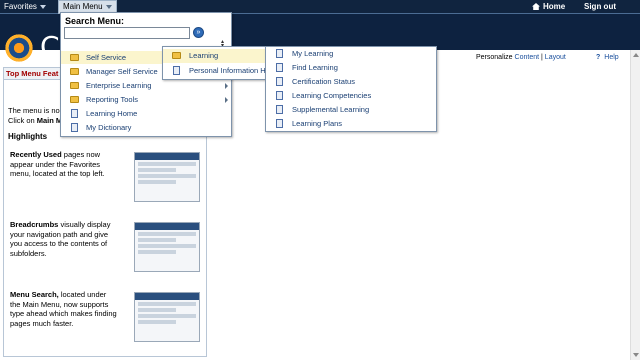 The height and width of the screenshot is (360, 640). I want to click on scroll-up-icon, so click(636, 55).